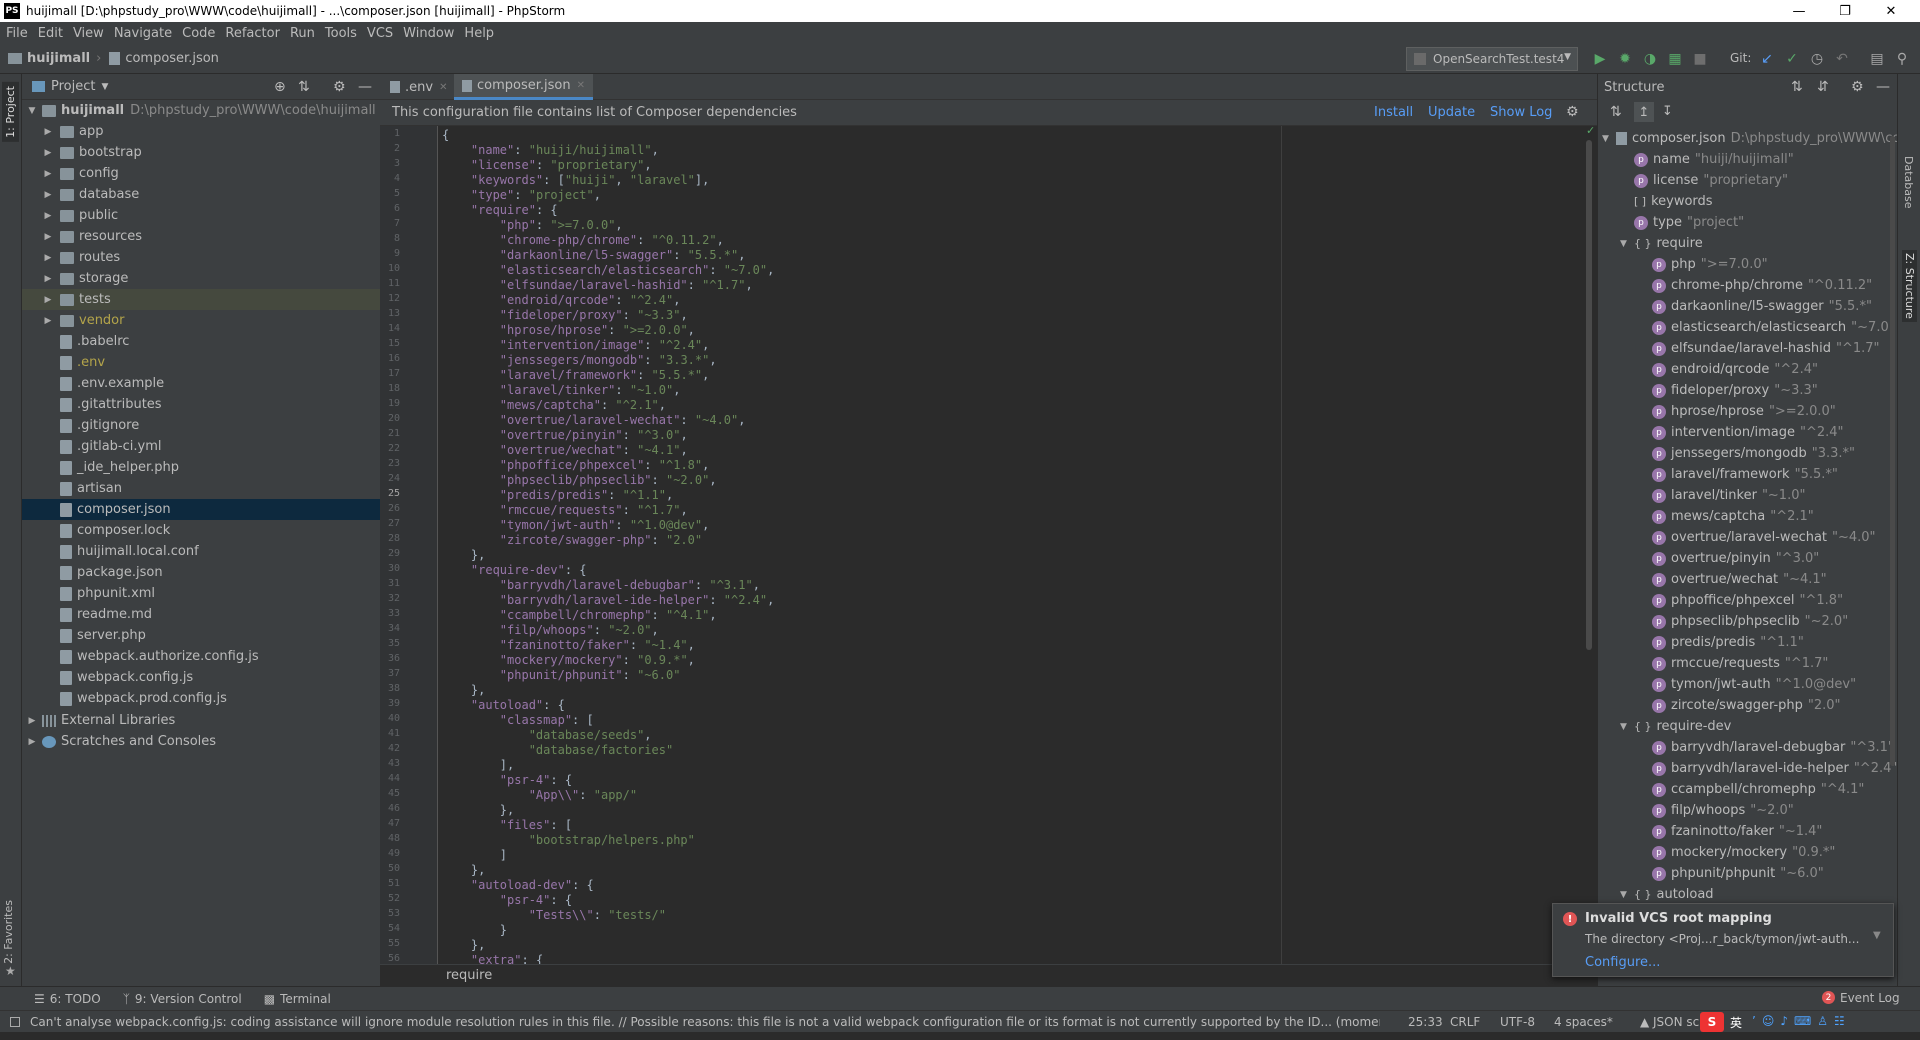 This screenshot has width=1920, height=1040. I want to click on update-link: Update, so click(1451, 112).